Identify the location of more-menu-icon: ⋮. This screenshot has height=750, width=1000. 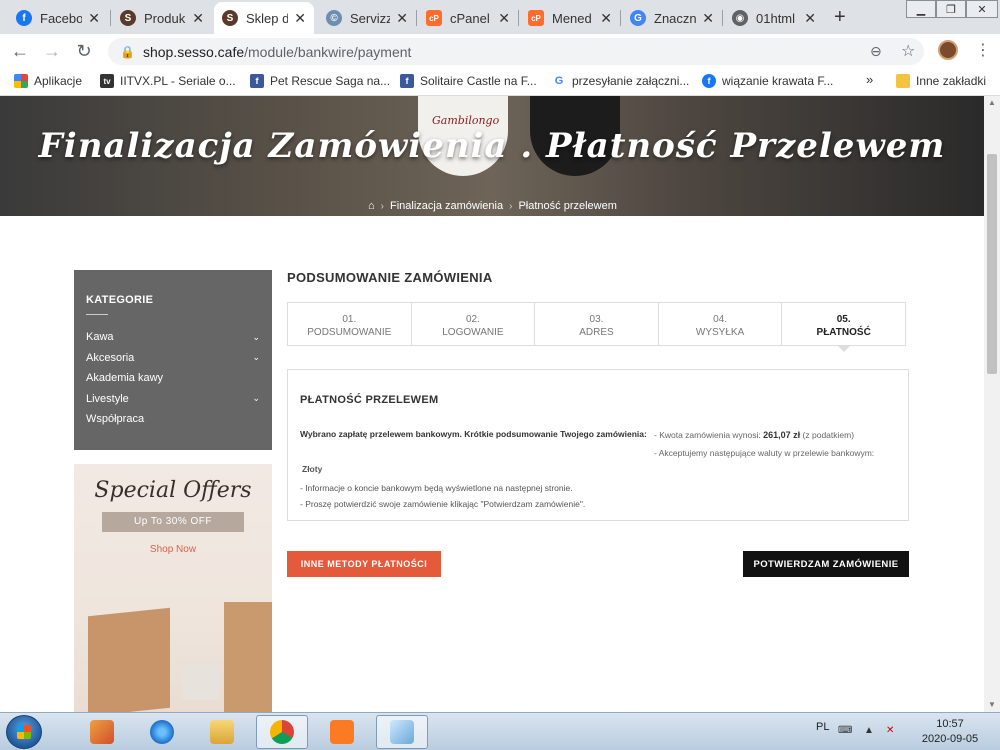
(983, 50).